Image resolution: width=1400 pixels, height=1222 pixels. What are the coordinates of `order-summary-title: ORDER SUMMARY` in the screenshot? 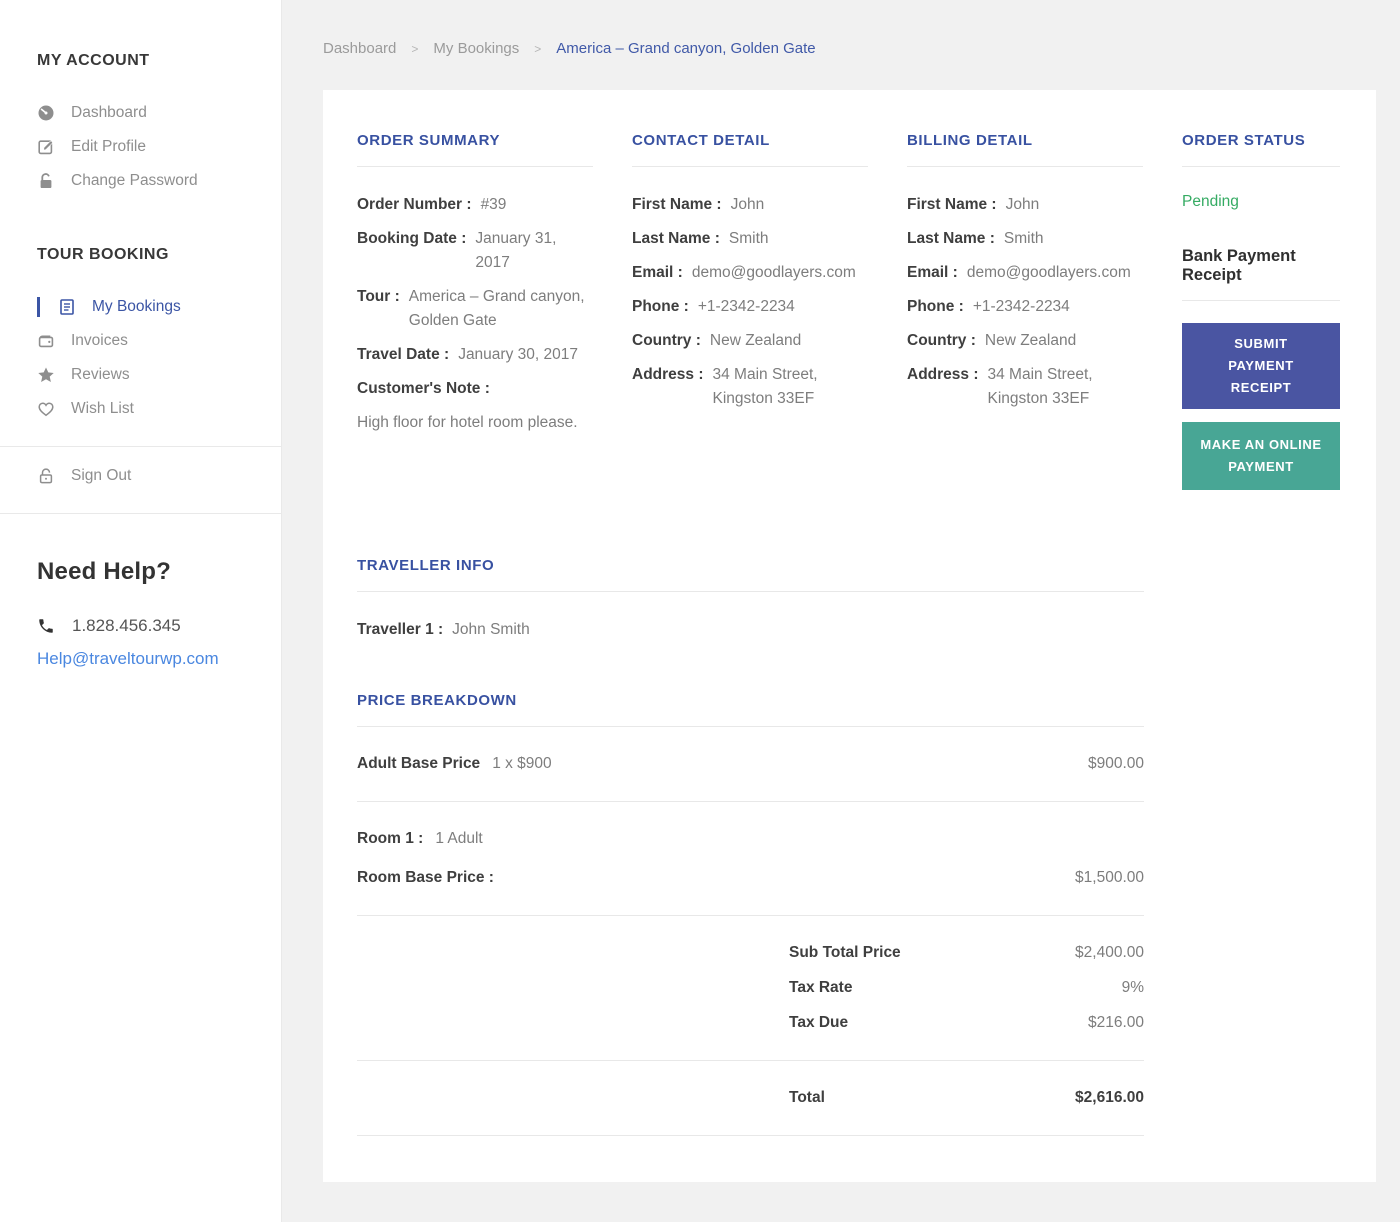 It's located at (429, 140).